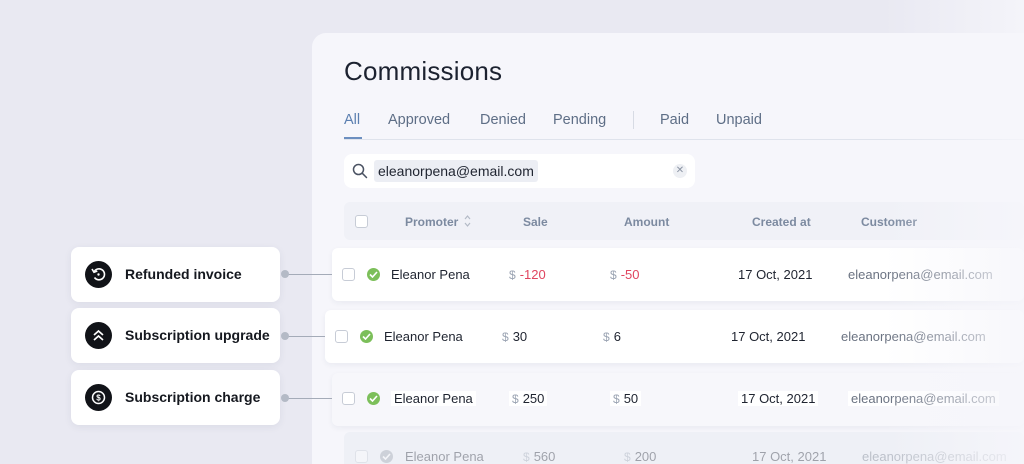  I want to click on sale-amount: 250, so click(533, 398).